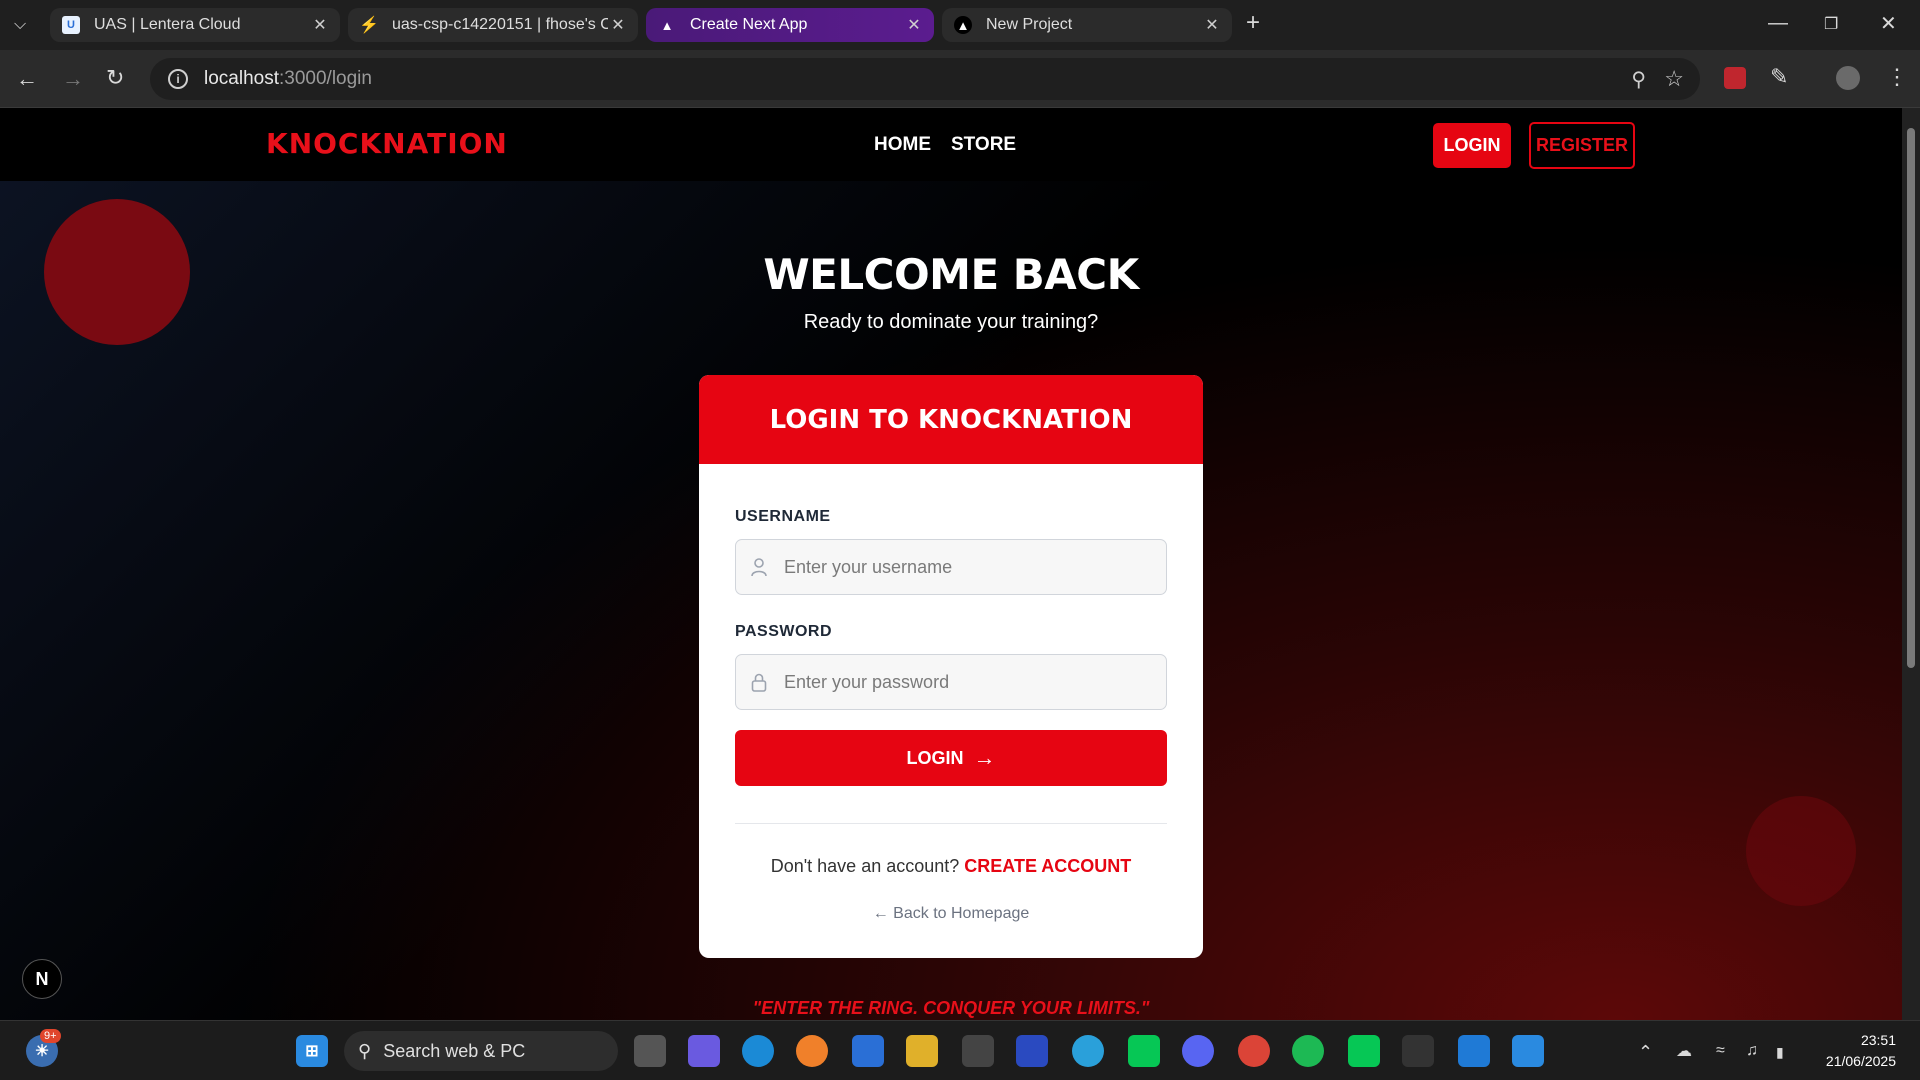  Describe the element at coordinates (758, 1051) in the screenshot. I see `edge-icon` at that location.